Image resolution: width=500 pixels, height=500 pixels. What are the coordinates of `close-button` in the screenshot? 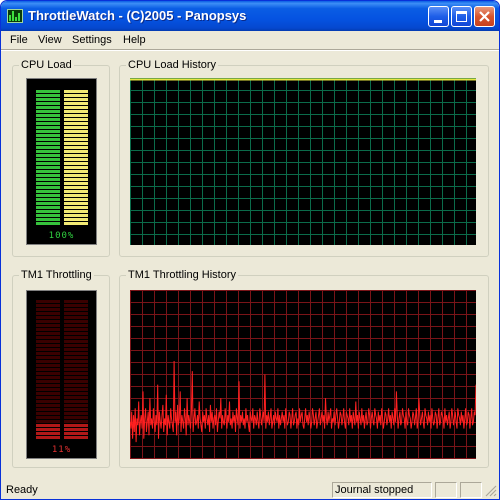 It's located at (484, 16).